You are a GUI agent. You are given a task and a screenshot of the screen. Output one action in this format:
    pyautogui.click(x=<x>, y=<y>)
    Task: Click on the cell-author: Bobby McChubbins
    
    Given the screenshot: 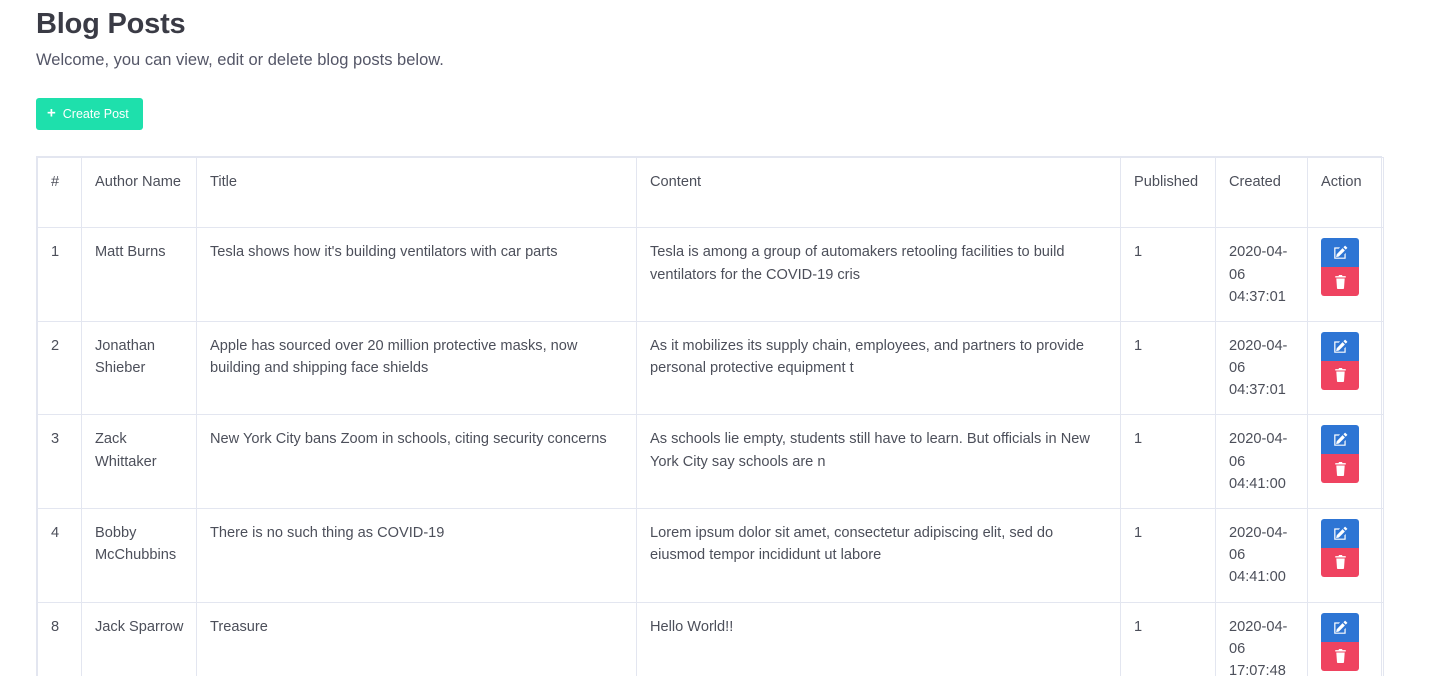 What is the action you would take?
    pyautogui.click(x=139, y=555)
    